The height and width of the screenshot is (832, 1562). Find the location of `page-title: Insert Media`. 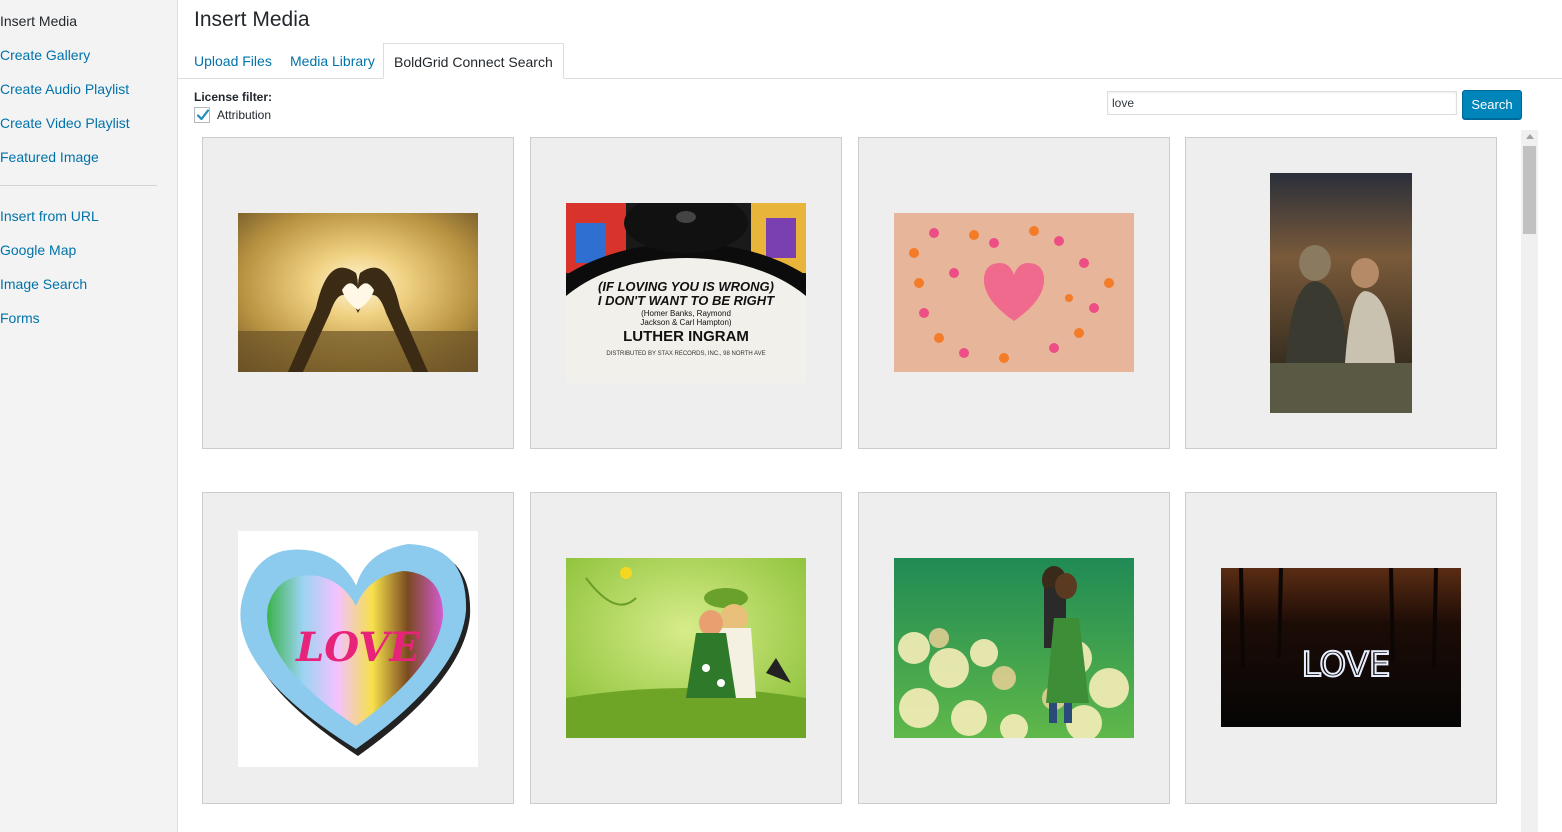

page-title: Insert Media is located at coordinates (252, 19).